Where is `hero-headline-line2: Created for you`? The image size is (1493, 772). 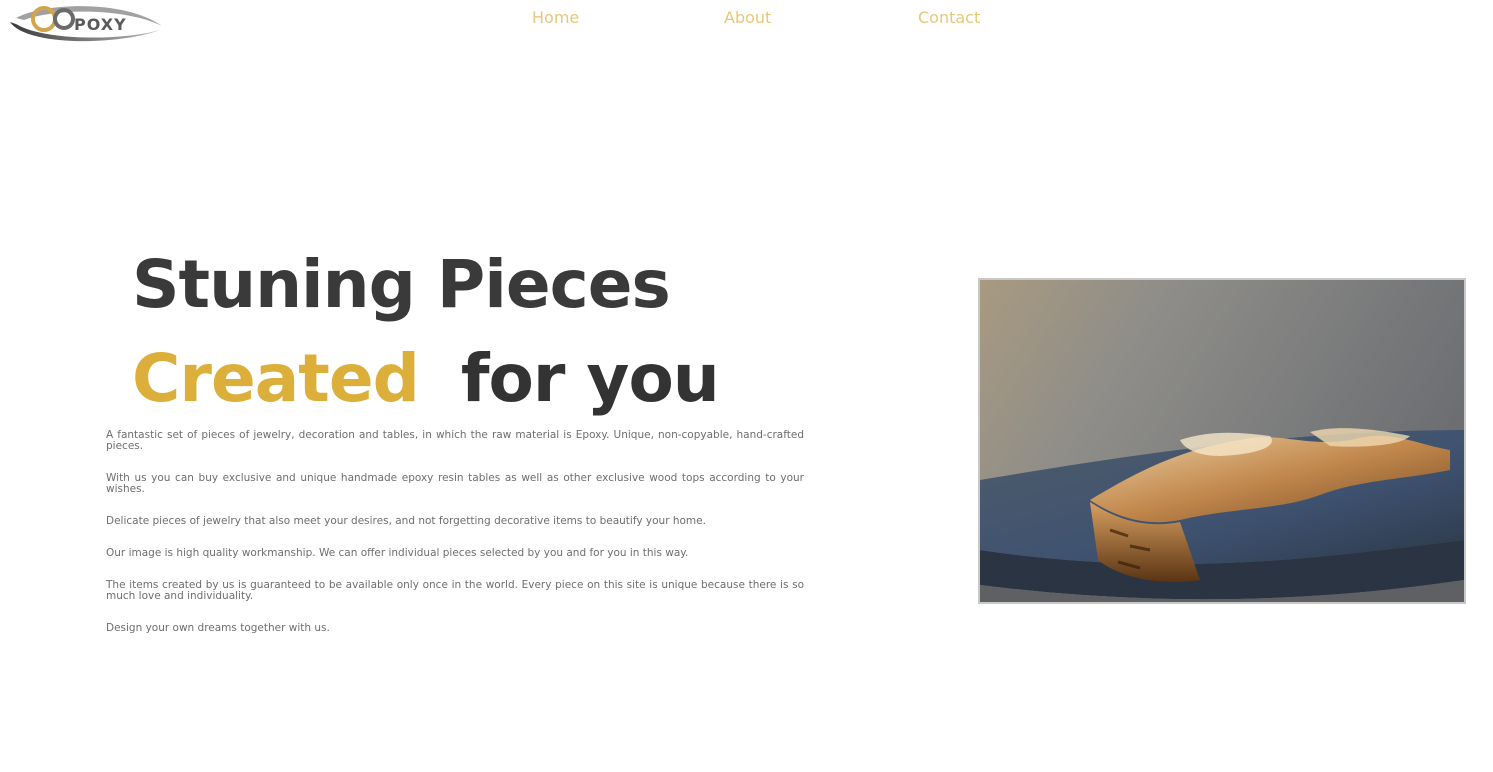
hero-headline-line2: Created for you is located at coordinates (426, 379).